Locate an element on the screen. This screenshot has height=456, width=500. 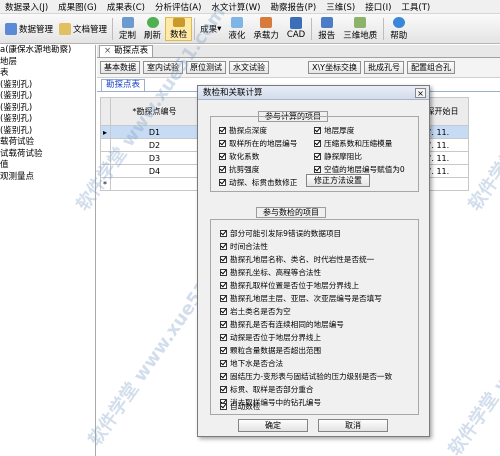
help-button: 帮助 is located at coordinates (398, 28).